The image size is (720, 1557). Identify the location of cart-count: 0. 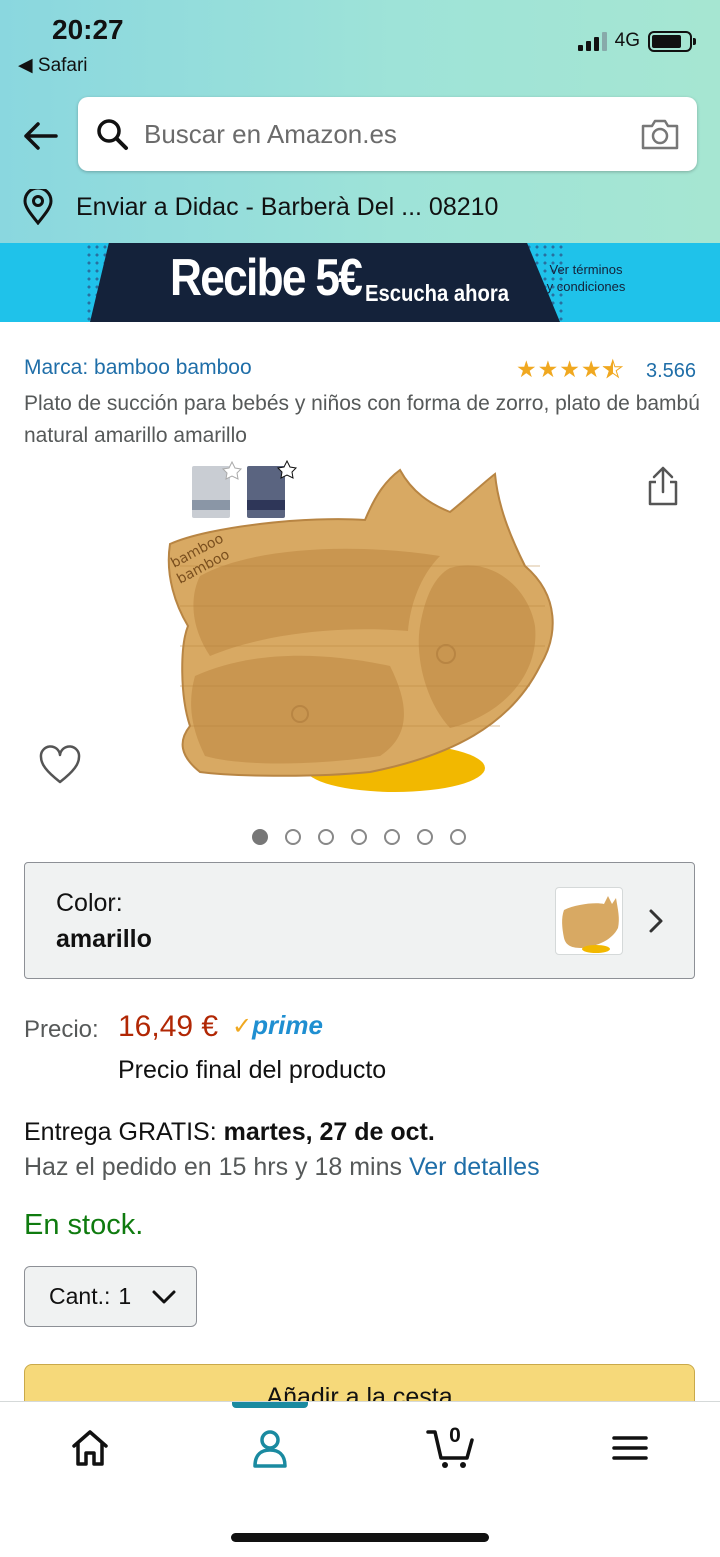
(455, 1435).